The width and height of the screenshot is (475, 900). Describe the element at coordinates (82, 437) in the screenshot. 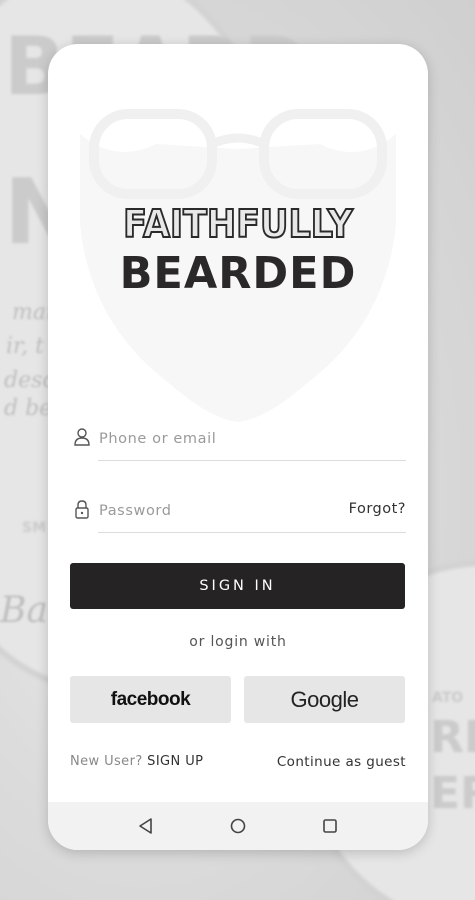

I see `user-icon` at that location.